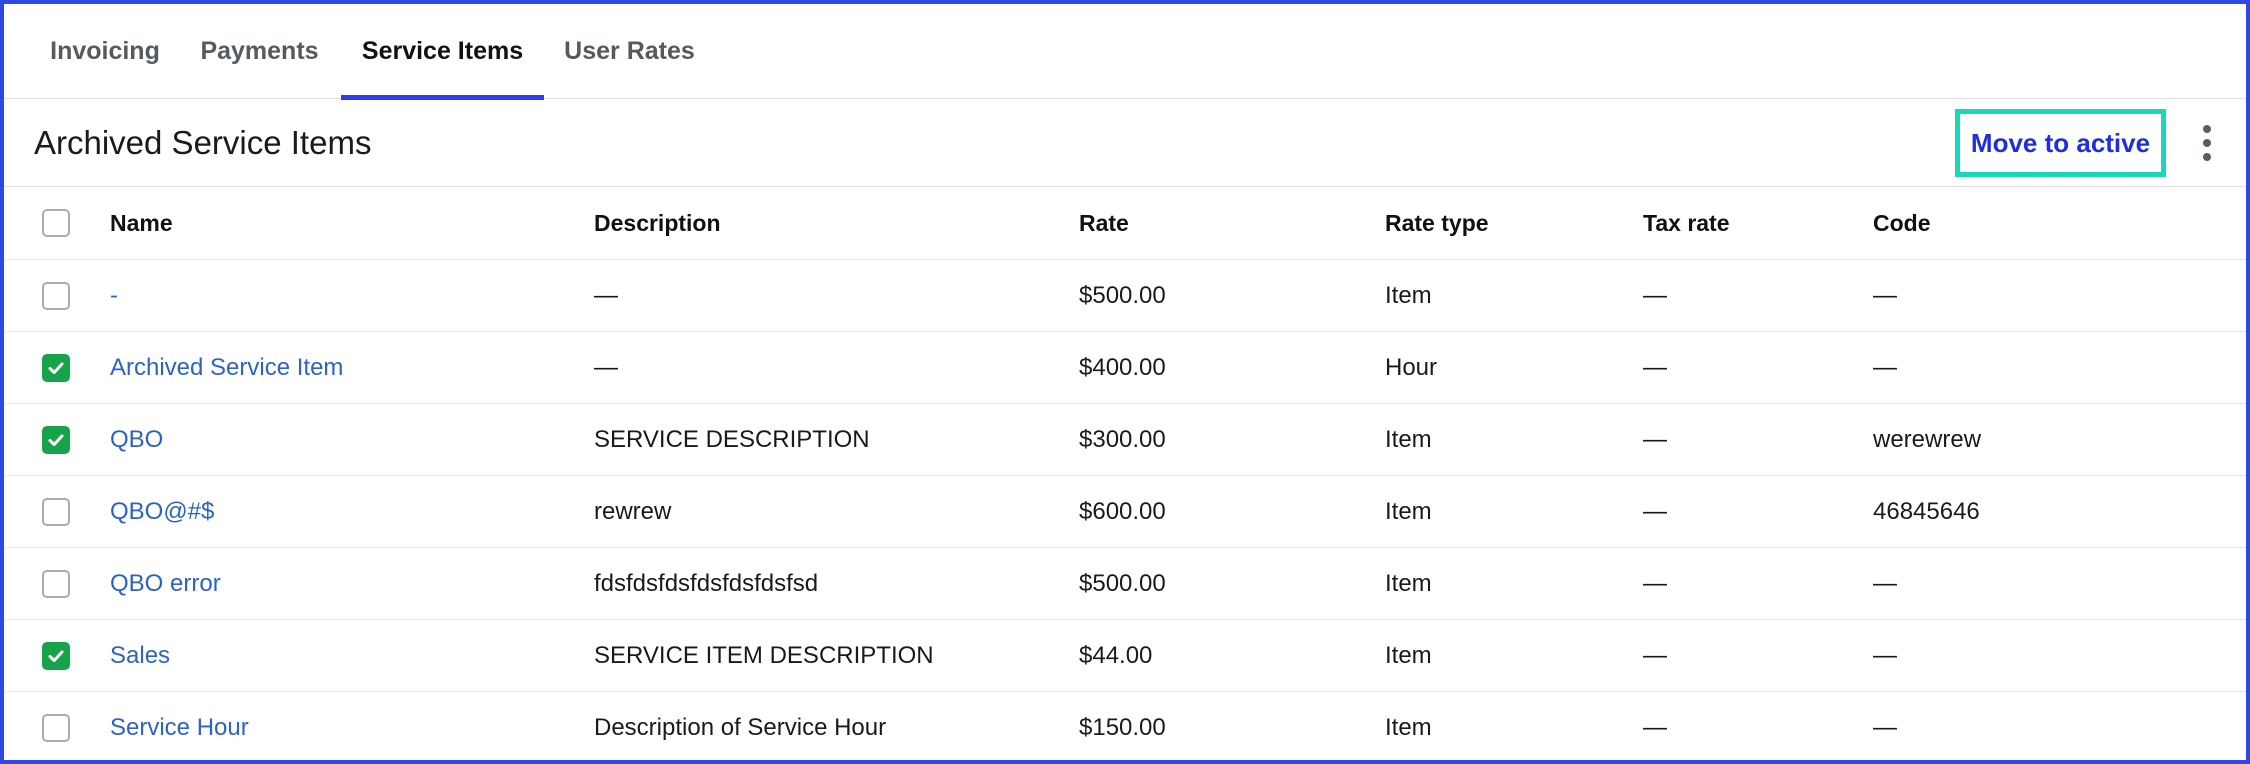 The width and height of the screenshot is (2250, 764). What do you see at coordinates (764, 655) in the screenshot?
I see `description-cell: SERVICE ITEM DESCRIPTION` at bounding box center [764, 655].